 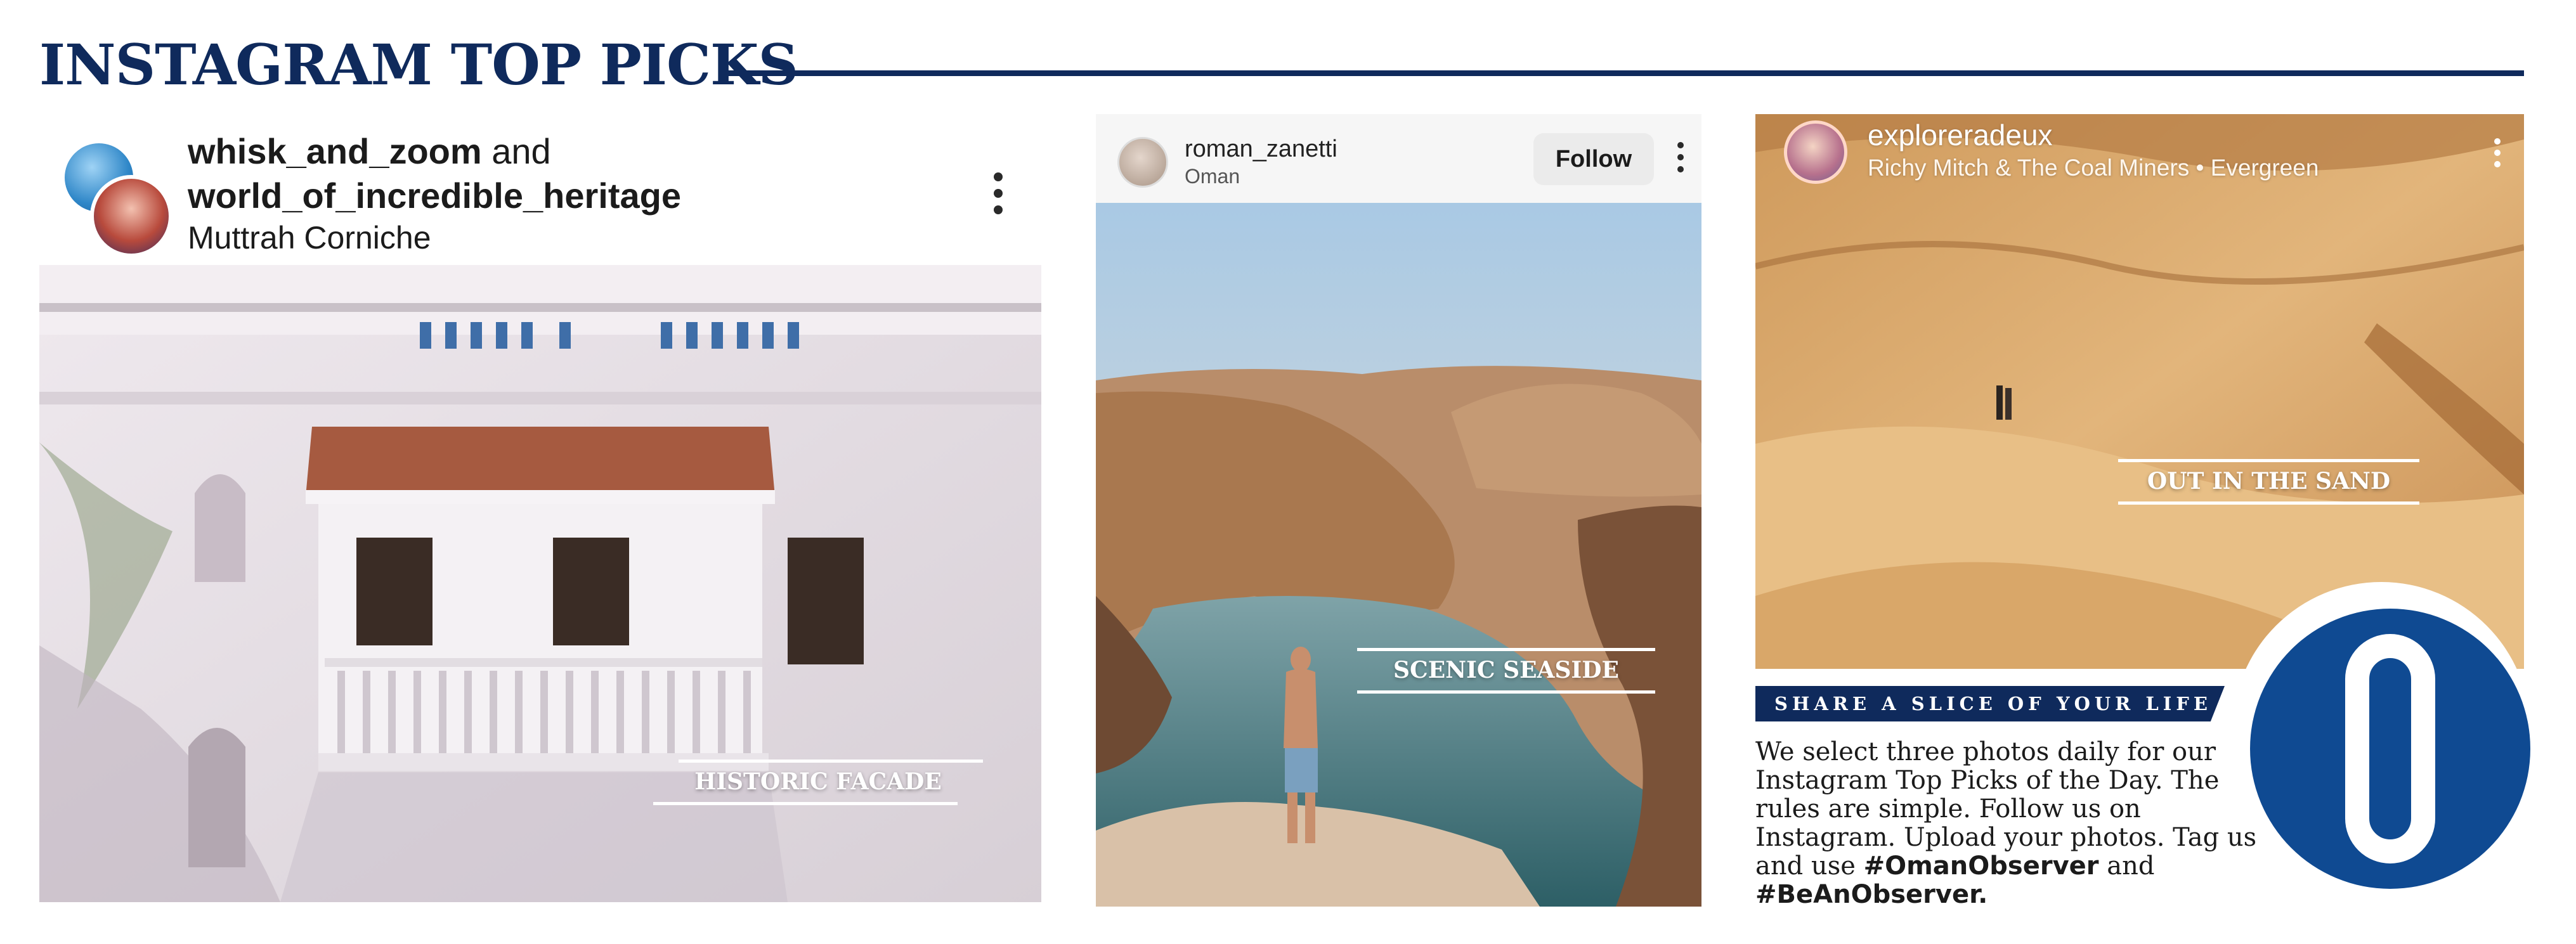 I want to click on post-1-avatar-secondary, so click(x=131, y=216).